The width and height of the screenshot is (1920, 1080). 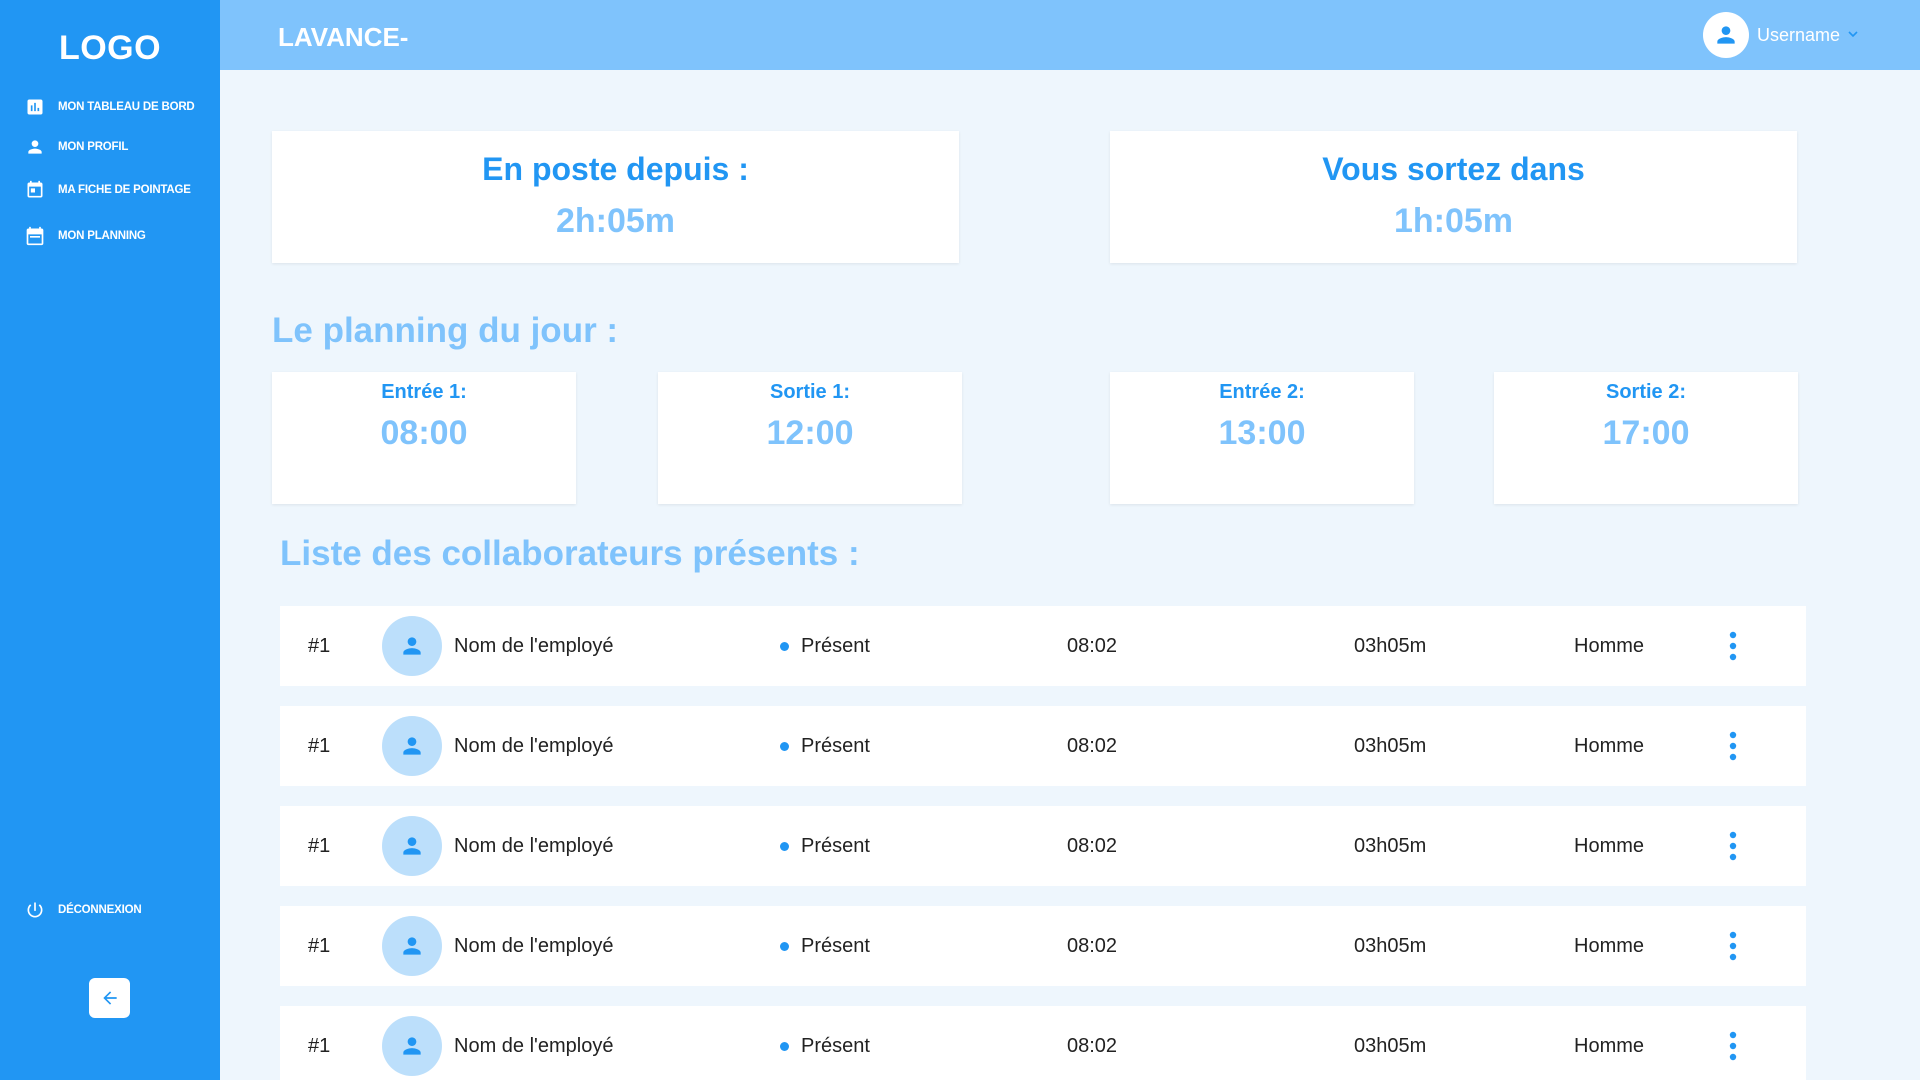 What do you see at coordinates (615, 197) in the screenshot?
I see `stat-card-on-duty: En poste depuis : 2h:05m` at bounding box center [615, 197].